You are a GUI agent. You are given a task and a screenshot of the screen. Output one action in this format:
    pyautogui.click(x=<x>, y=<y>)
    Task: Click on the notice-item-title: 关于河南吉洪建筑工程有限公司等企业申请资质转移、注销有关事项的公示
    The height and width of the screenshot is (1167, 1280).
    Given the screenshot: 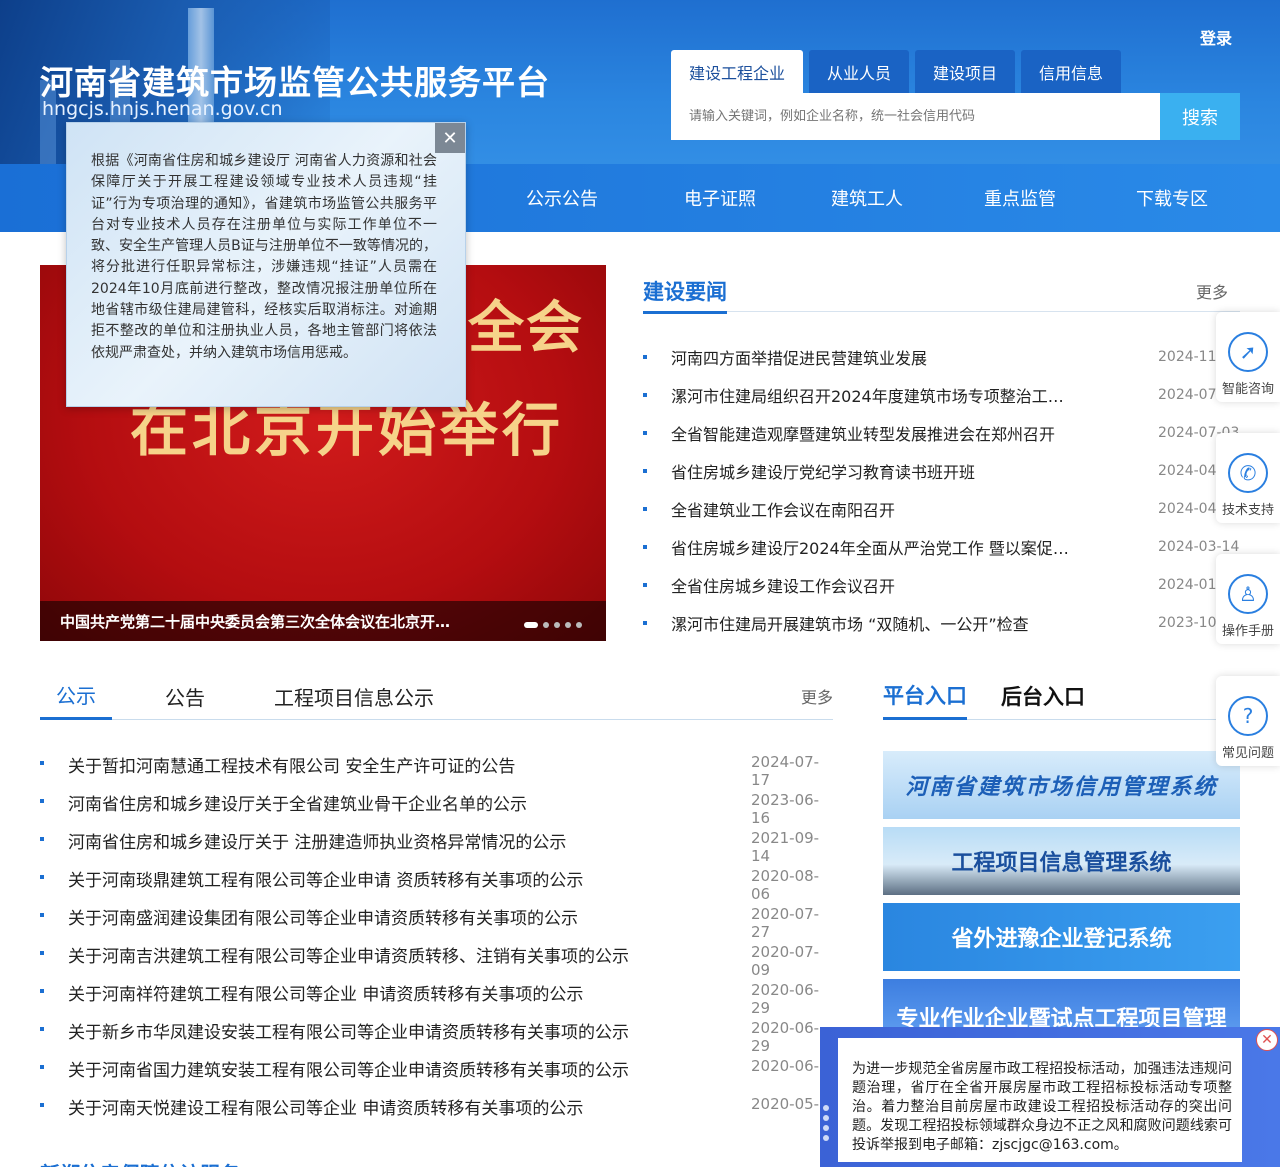 What is the action you would take?
    pyautogui.click(x=348, y=954)
    